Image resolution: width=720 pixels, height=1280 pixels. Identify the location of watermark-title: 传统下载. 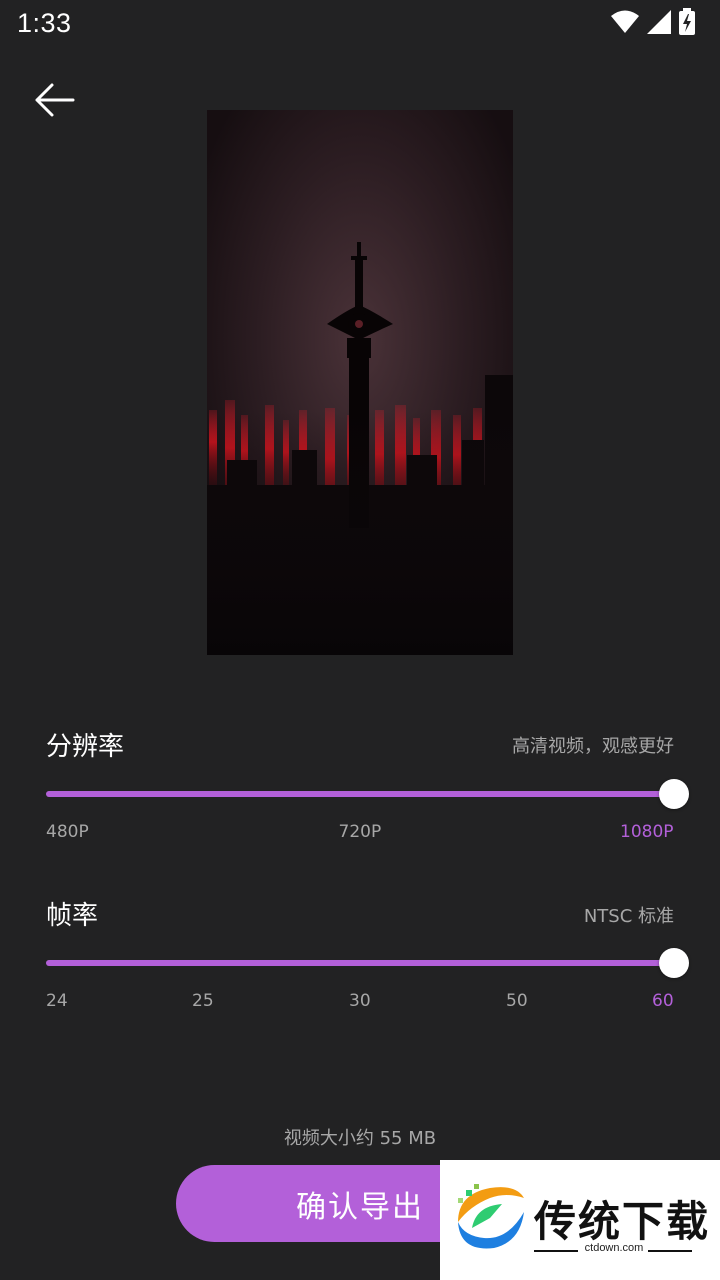
(622, 1221).